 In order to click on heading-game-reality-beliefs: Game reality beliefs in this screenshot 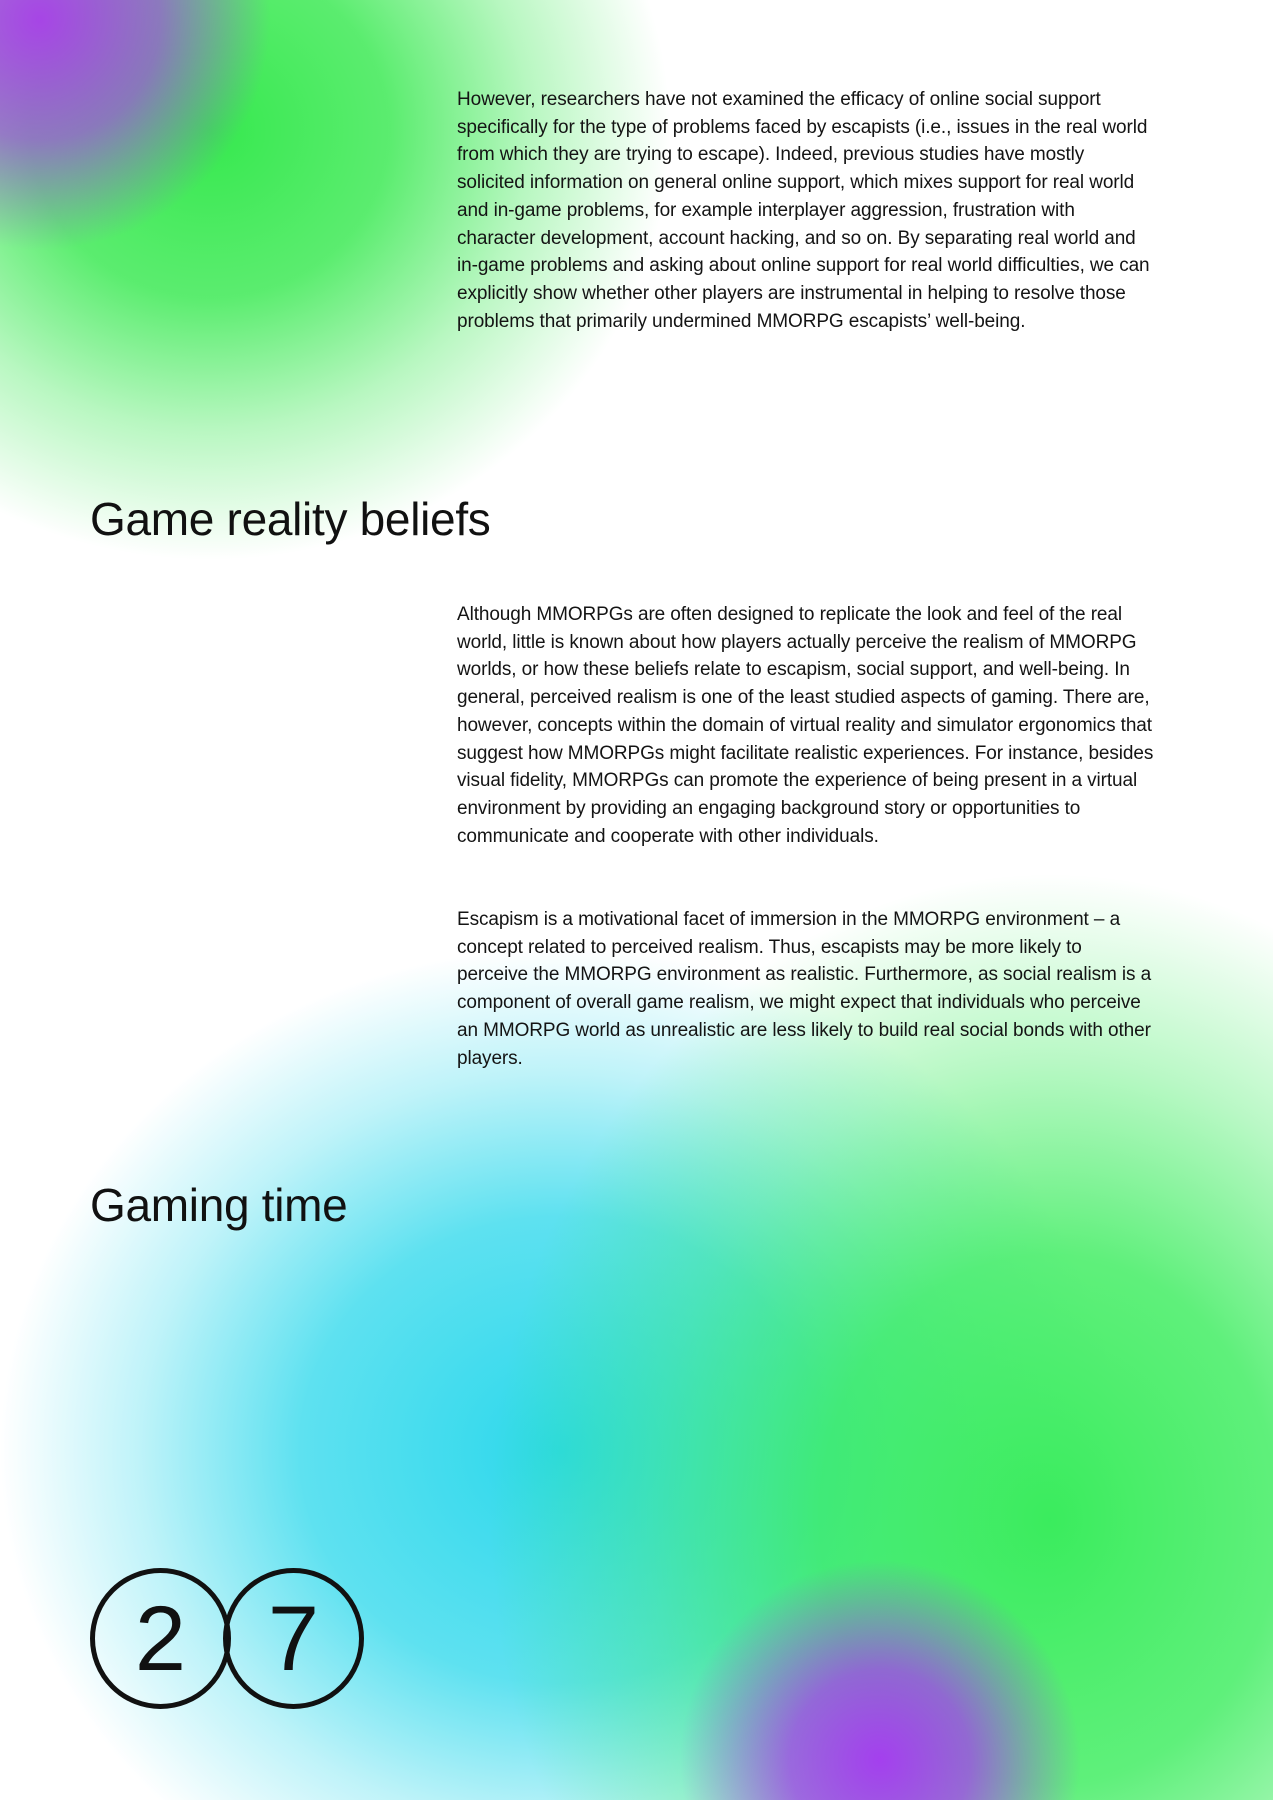, I will do `click(290, 519)`.